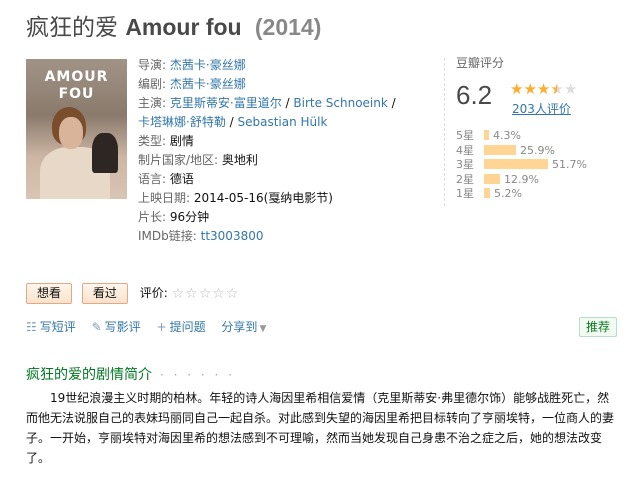 The height and width of the screenshot is (479, 639). What do you see at coordinates (164, 198) in the screenshot?
I see `release-label: 上映日期:` at bounding box center [164, 198].